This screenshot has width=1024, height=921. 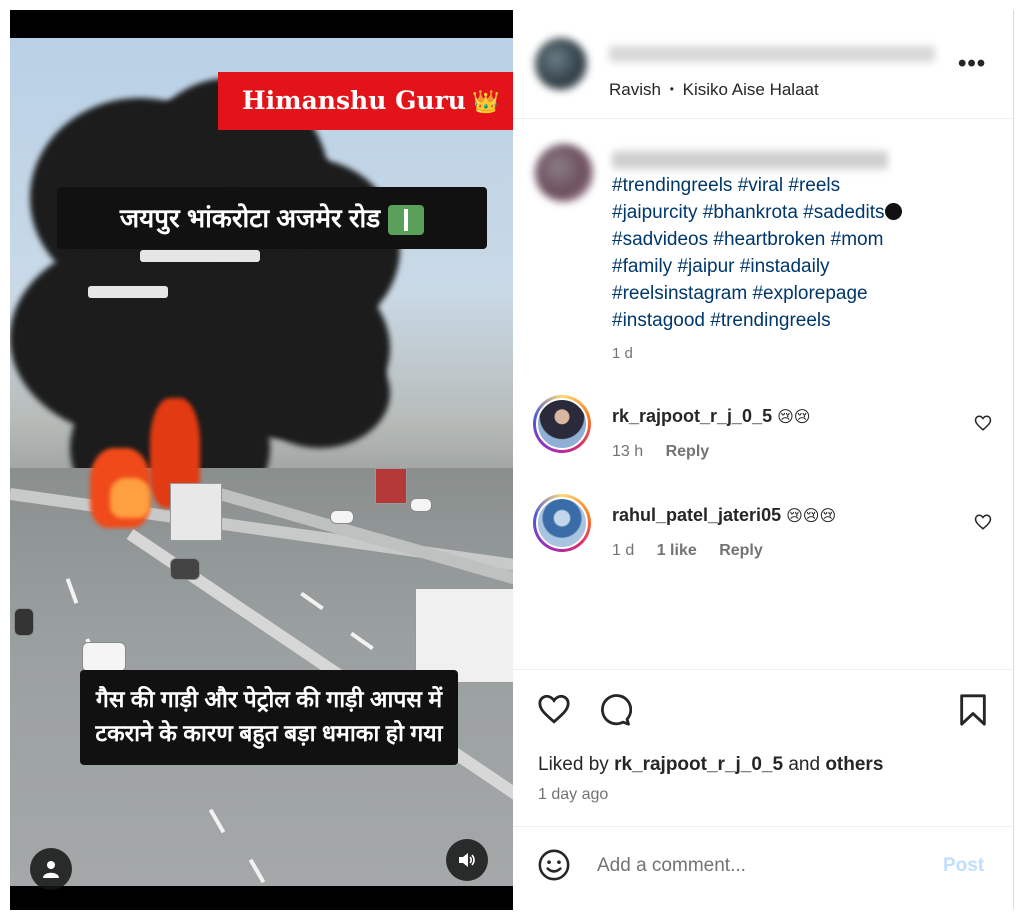 I want to click on creator-overlay-name: Himanshu Guru, so click(x=354, y=100).